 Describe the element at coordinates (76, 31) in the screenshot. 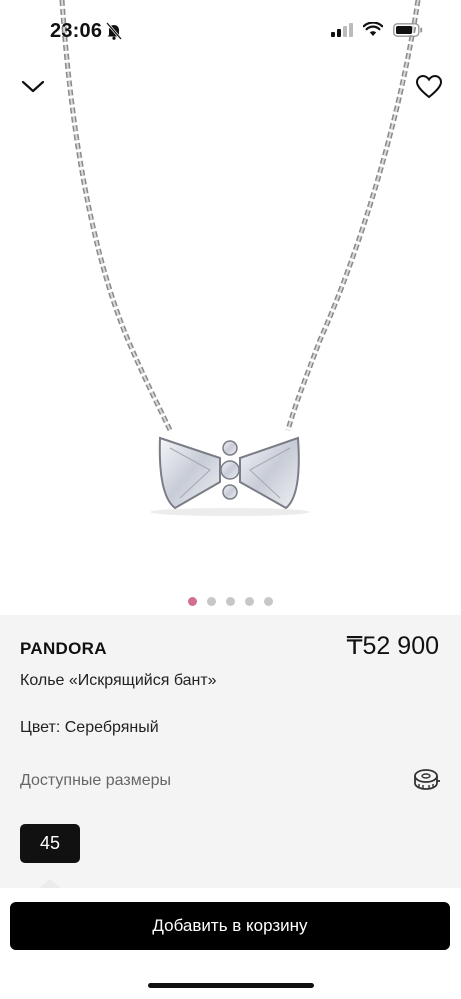

I see `status-time: 23:06` at that location.